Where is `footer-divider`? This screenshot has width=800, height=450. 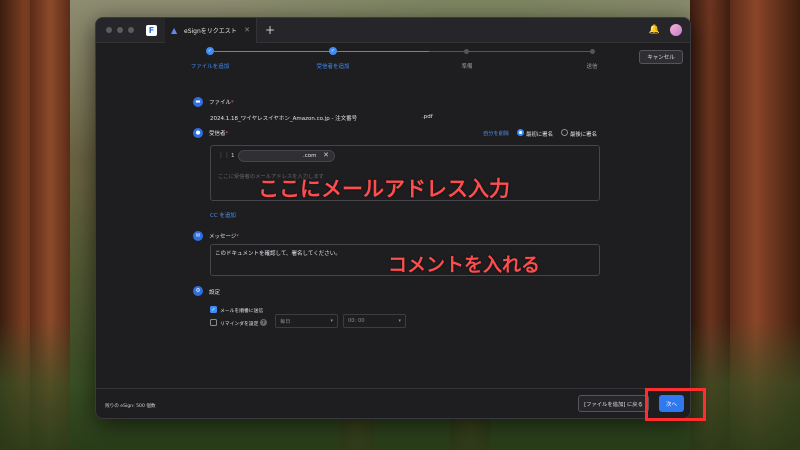
footer-divider is located at coordinates (393, 388).